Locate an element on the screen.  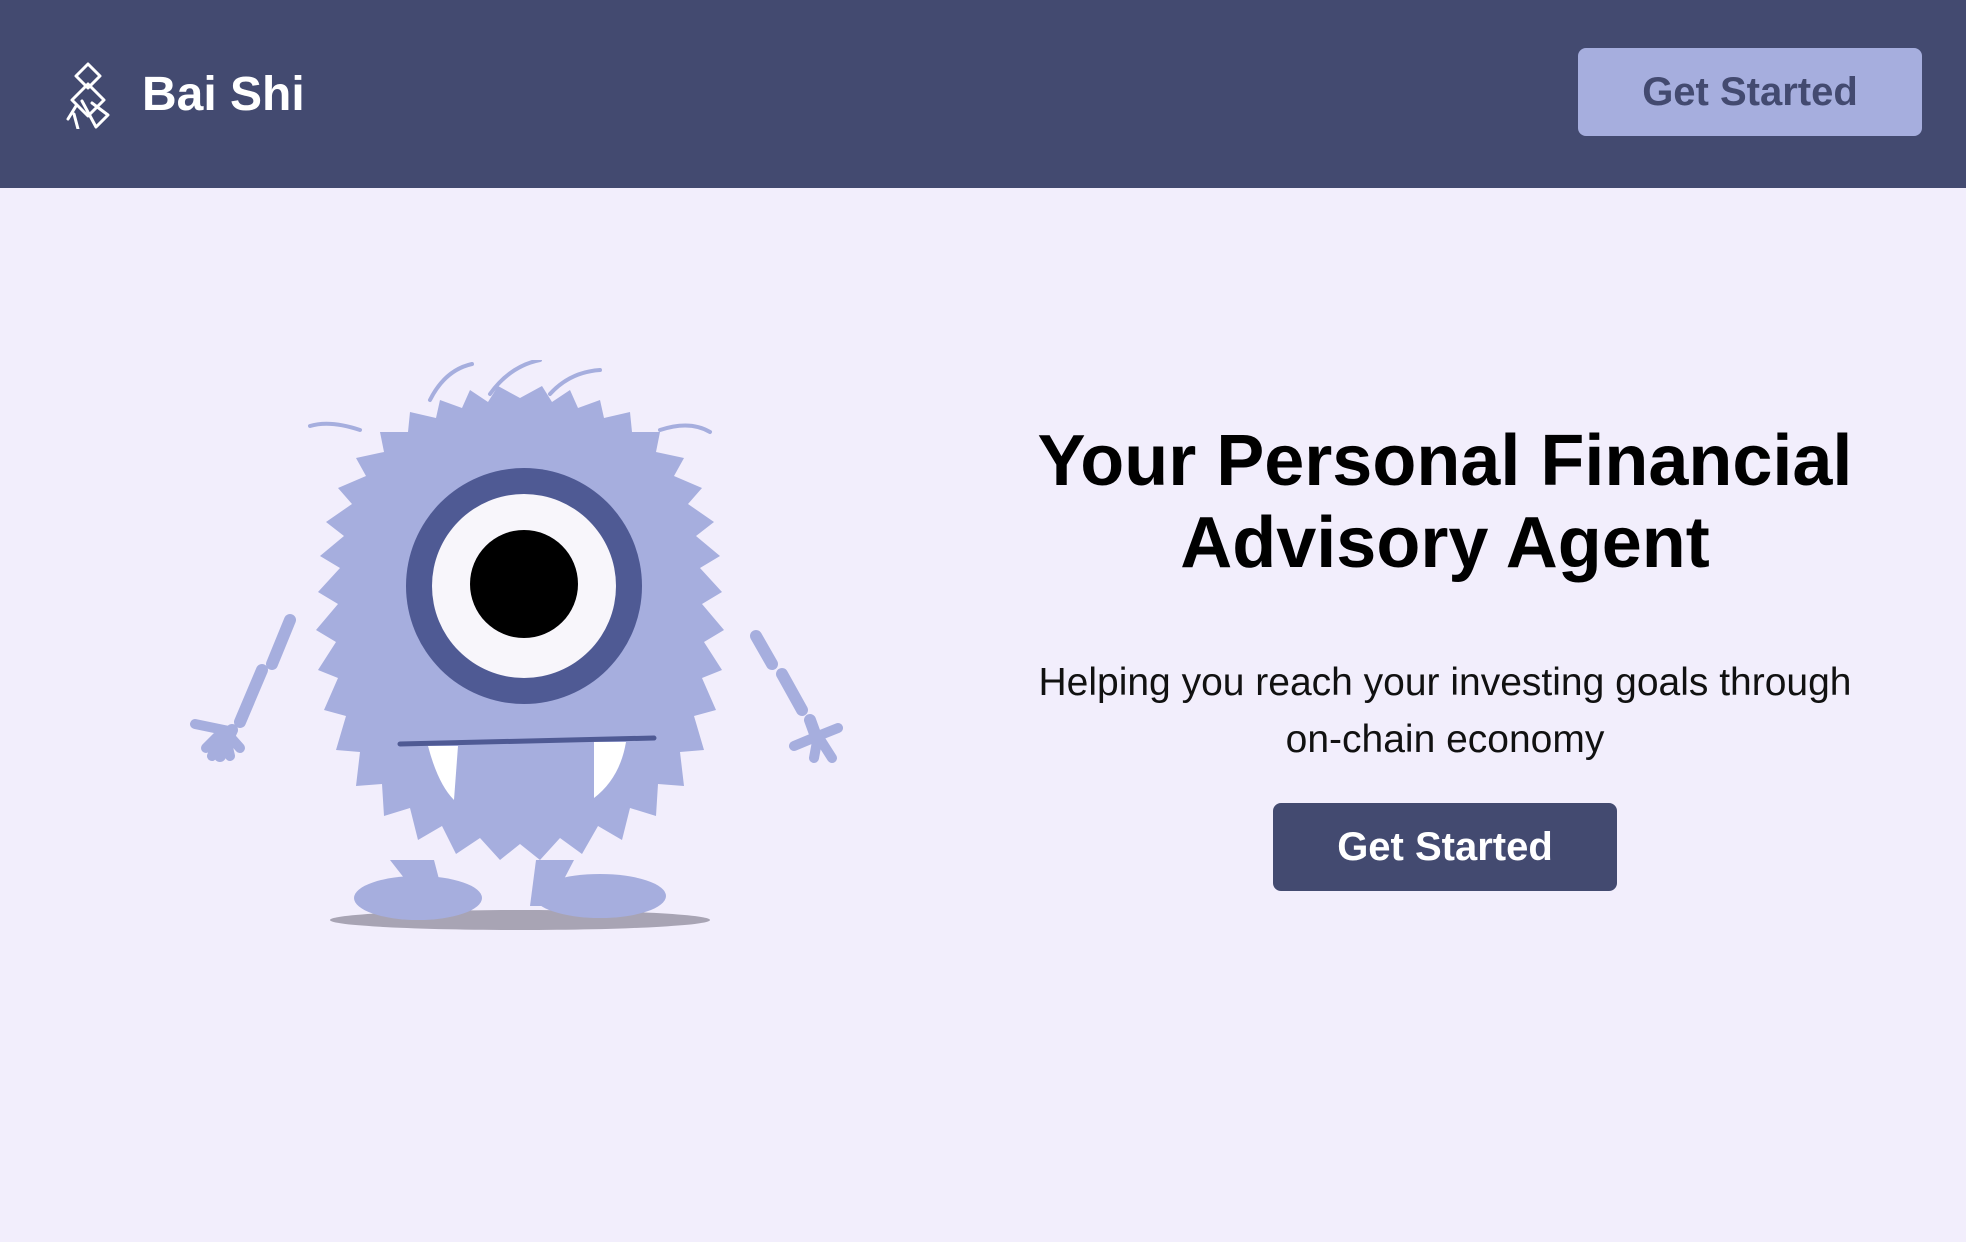
header-get-started-button: Get Started is located at coordinates (1750, 92).